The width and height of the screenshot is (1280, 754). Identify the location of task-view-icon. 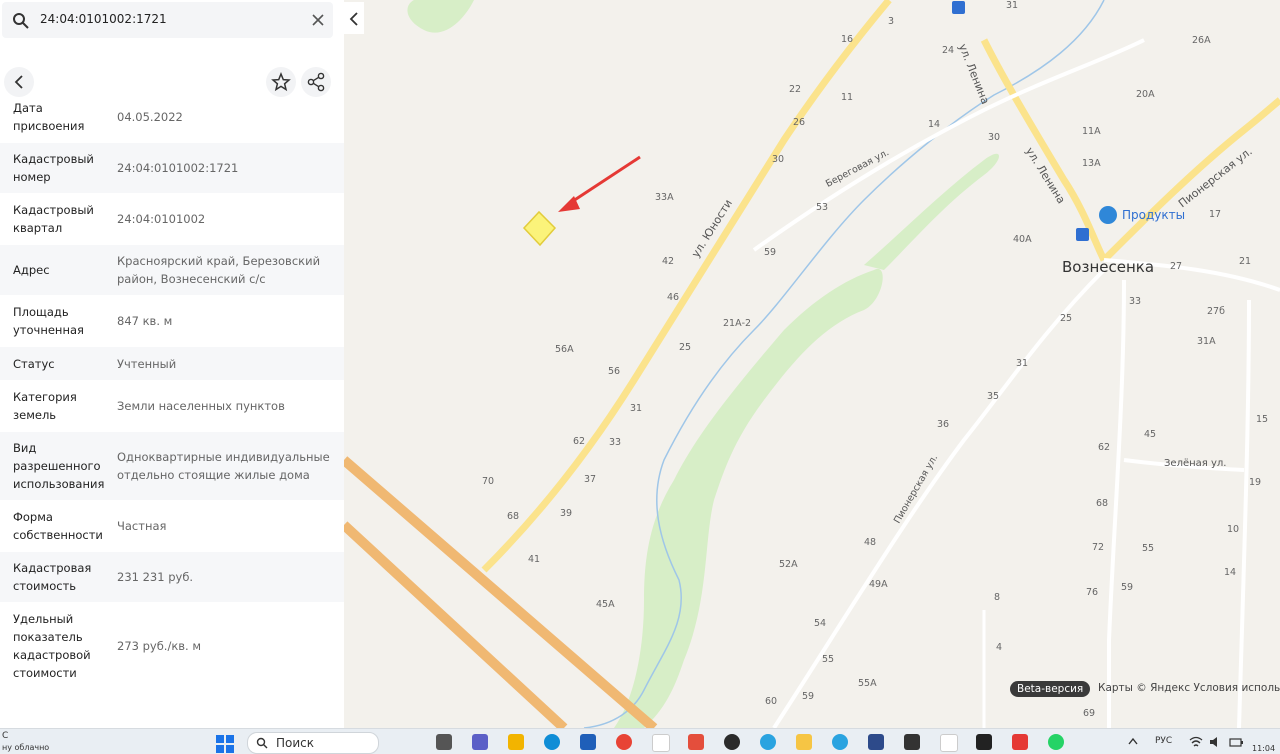
(444, 742).